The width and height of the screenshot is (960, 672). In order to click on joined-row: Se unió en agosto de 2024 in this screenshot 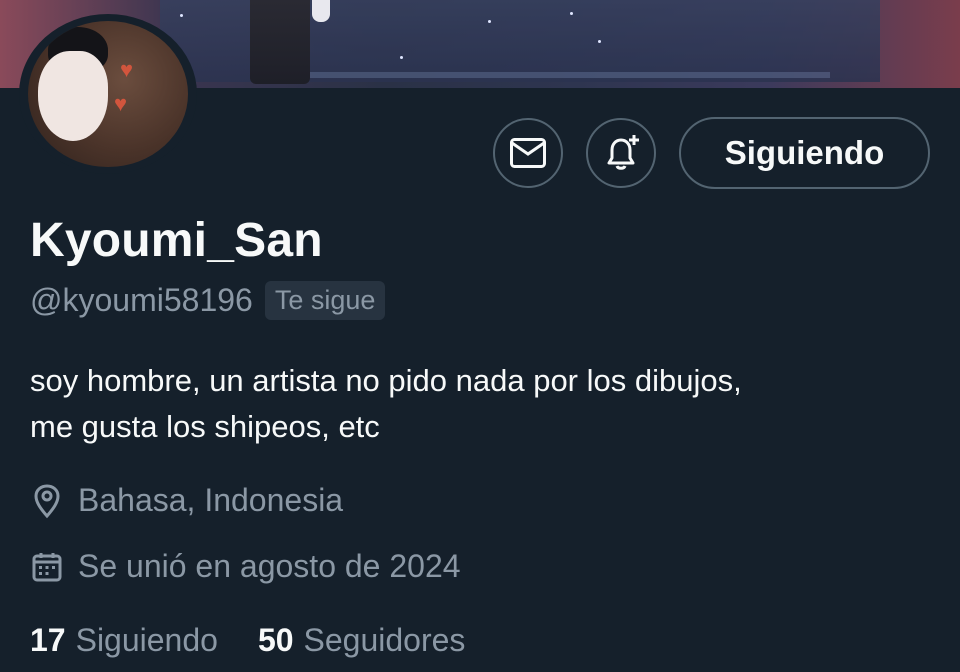, I will do `click(245, 566)`.